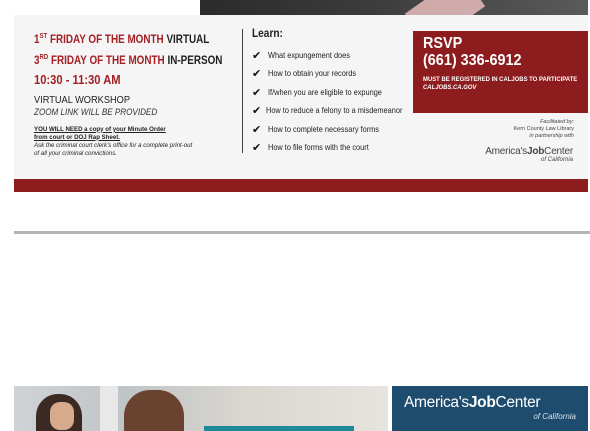  Describe the element at coordinates (394, 7) in the screenshot. I see `top-photo` at that location.